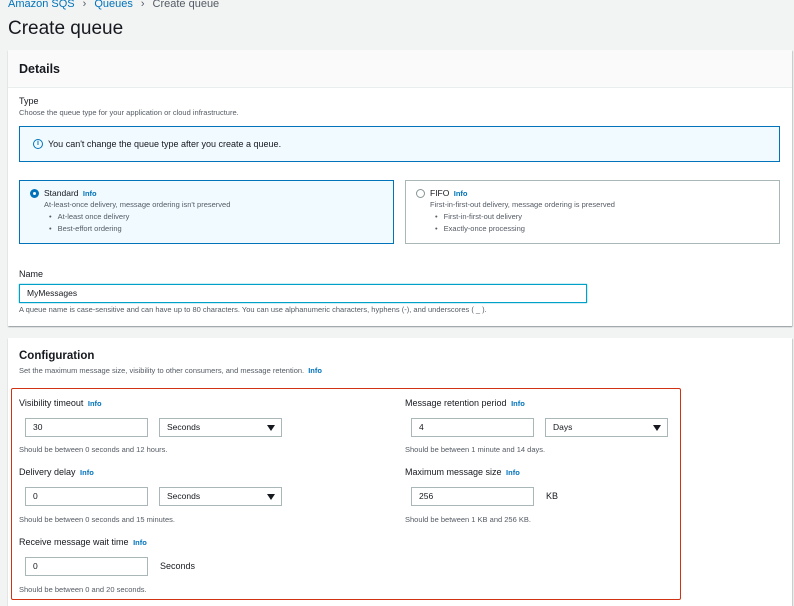 This screenshot has height=606, width=794. What do you see at coordinates (86, 566) in the screenshot?
I see `wait-time-input: 0` at bounding box center [86, 566].